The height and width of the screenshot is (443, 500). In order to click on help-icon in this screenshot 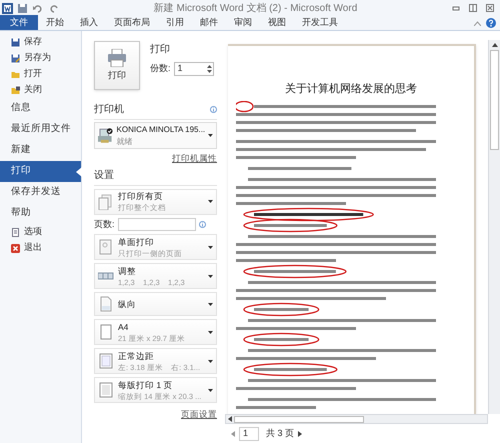, I will do `click(491, 23)`.